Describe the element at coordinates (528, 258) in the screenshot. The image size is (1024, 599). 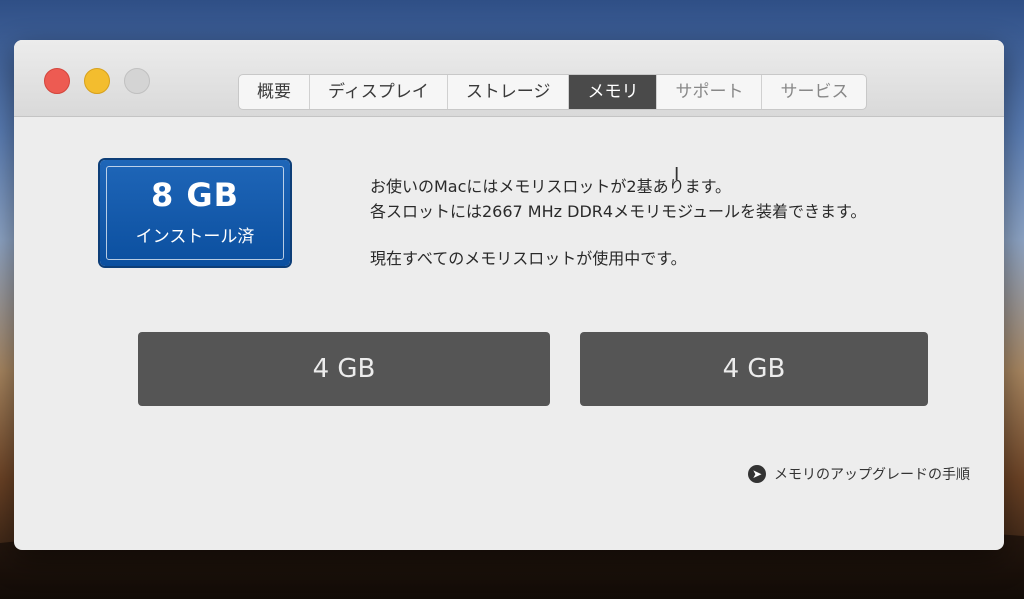
I see `info-line-status: 現在すべてのメモリスロットが使用中です。` at that location.